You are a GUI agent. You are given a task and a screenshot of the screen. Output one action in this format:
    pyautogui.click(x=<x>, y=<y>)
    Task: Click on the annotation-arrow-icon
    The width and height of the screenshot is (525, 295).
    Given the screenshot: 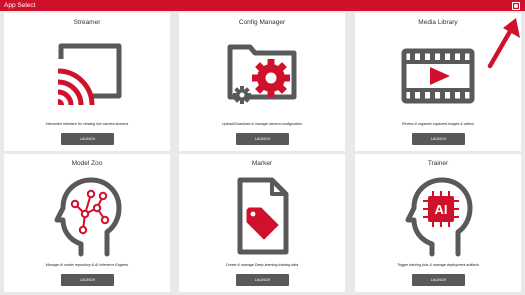 What is the action you would take?
    pyautogui.click(x=503, y=43)
    